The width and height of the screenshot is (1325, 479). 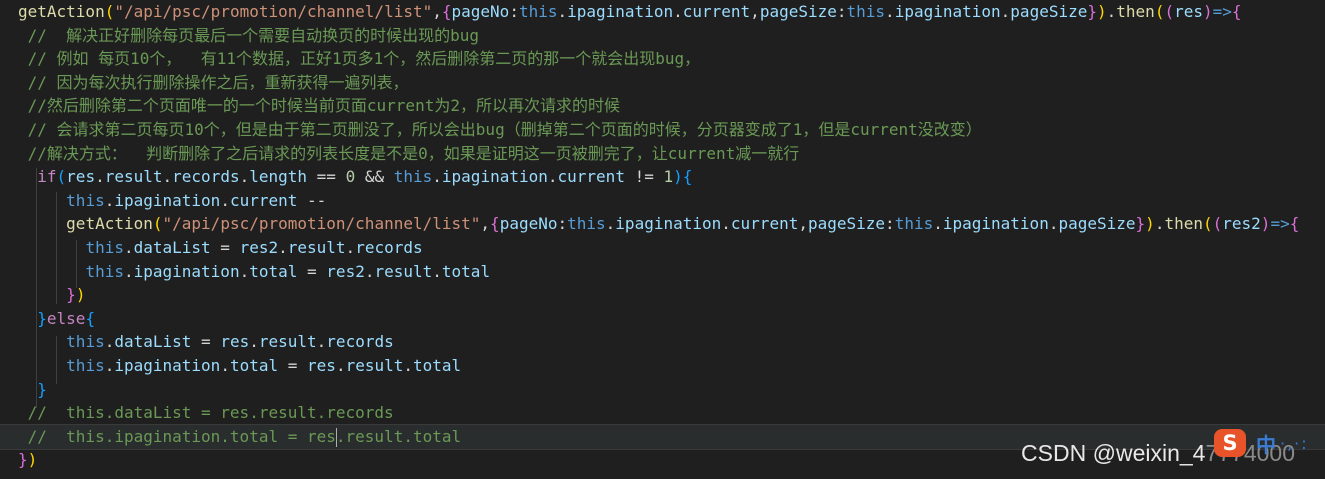 I want to click on code-line: // this.dataList = res.result.records, so click(x=662, y=413).